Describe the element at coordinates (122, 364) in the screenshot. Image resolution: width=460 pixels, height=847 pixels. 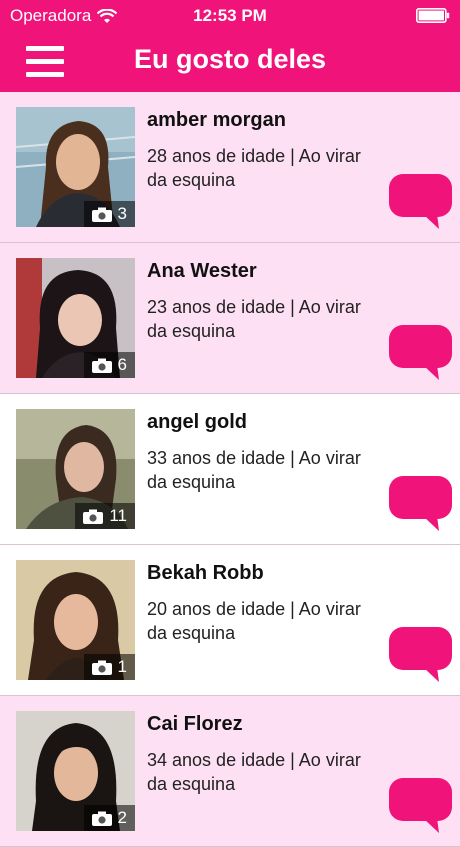
I see `photo-count: 6` at that location.